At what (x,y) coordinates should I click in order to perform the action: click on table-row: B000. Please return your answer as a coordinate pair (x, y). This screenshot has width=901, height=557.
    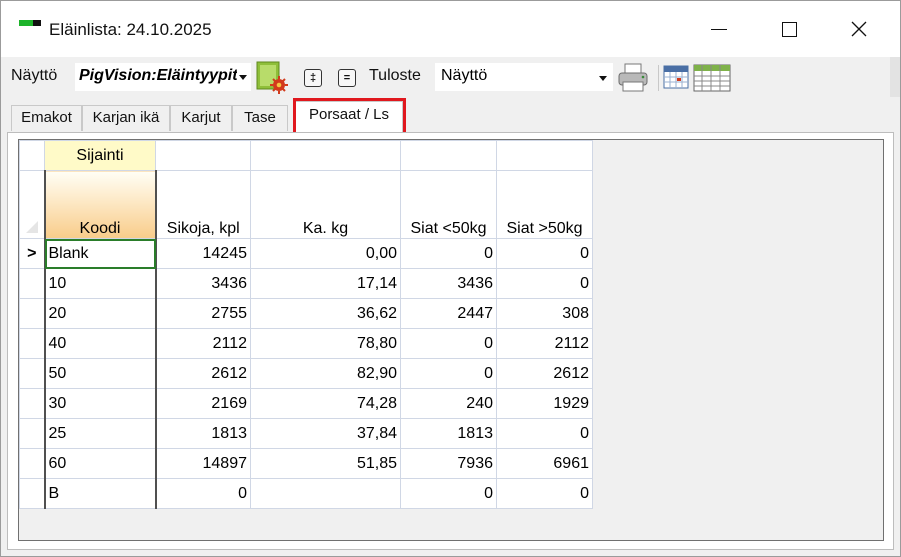
    Looking at the image, I should click on (306, 493).